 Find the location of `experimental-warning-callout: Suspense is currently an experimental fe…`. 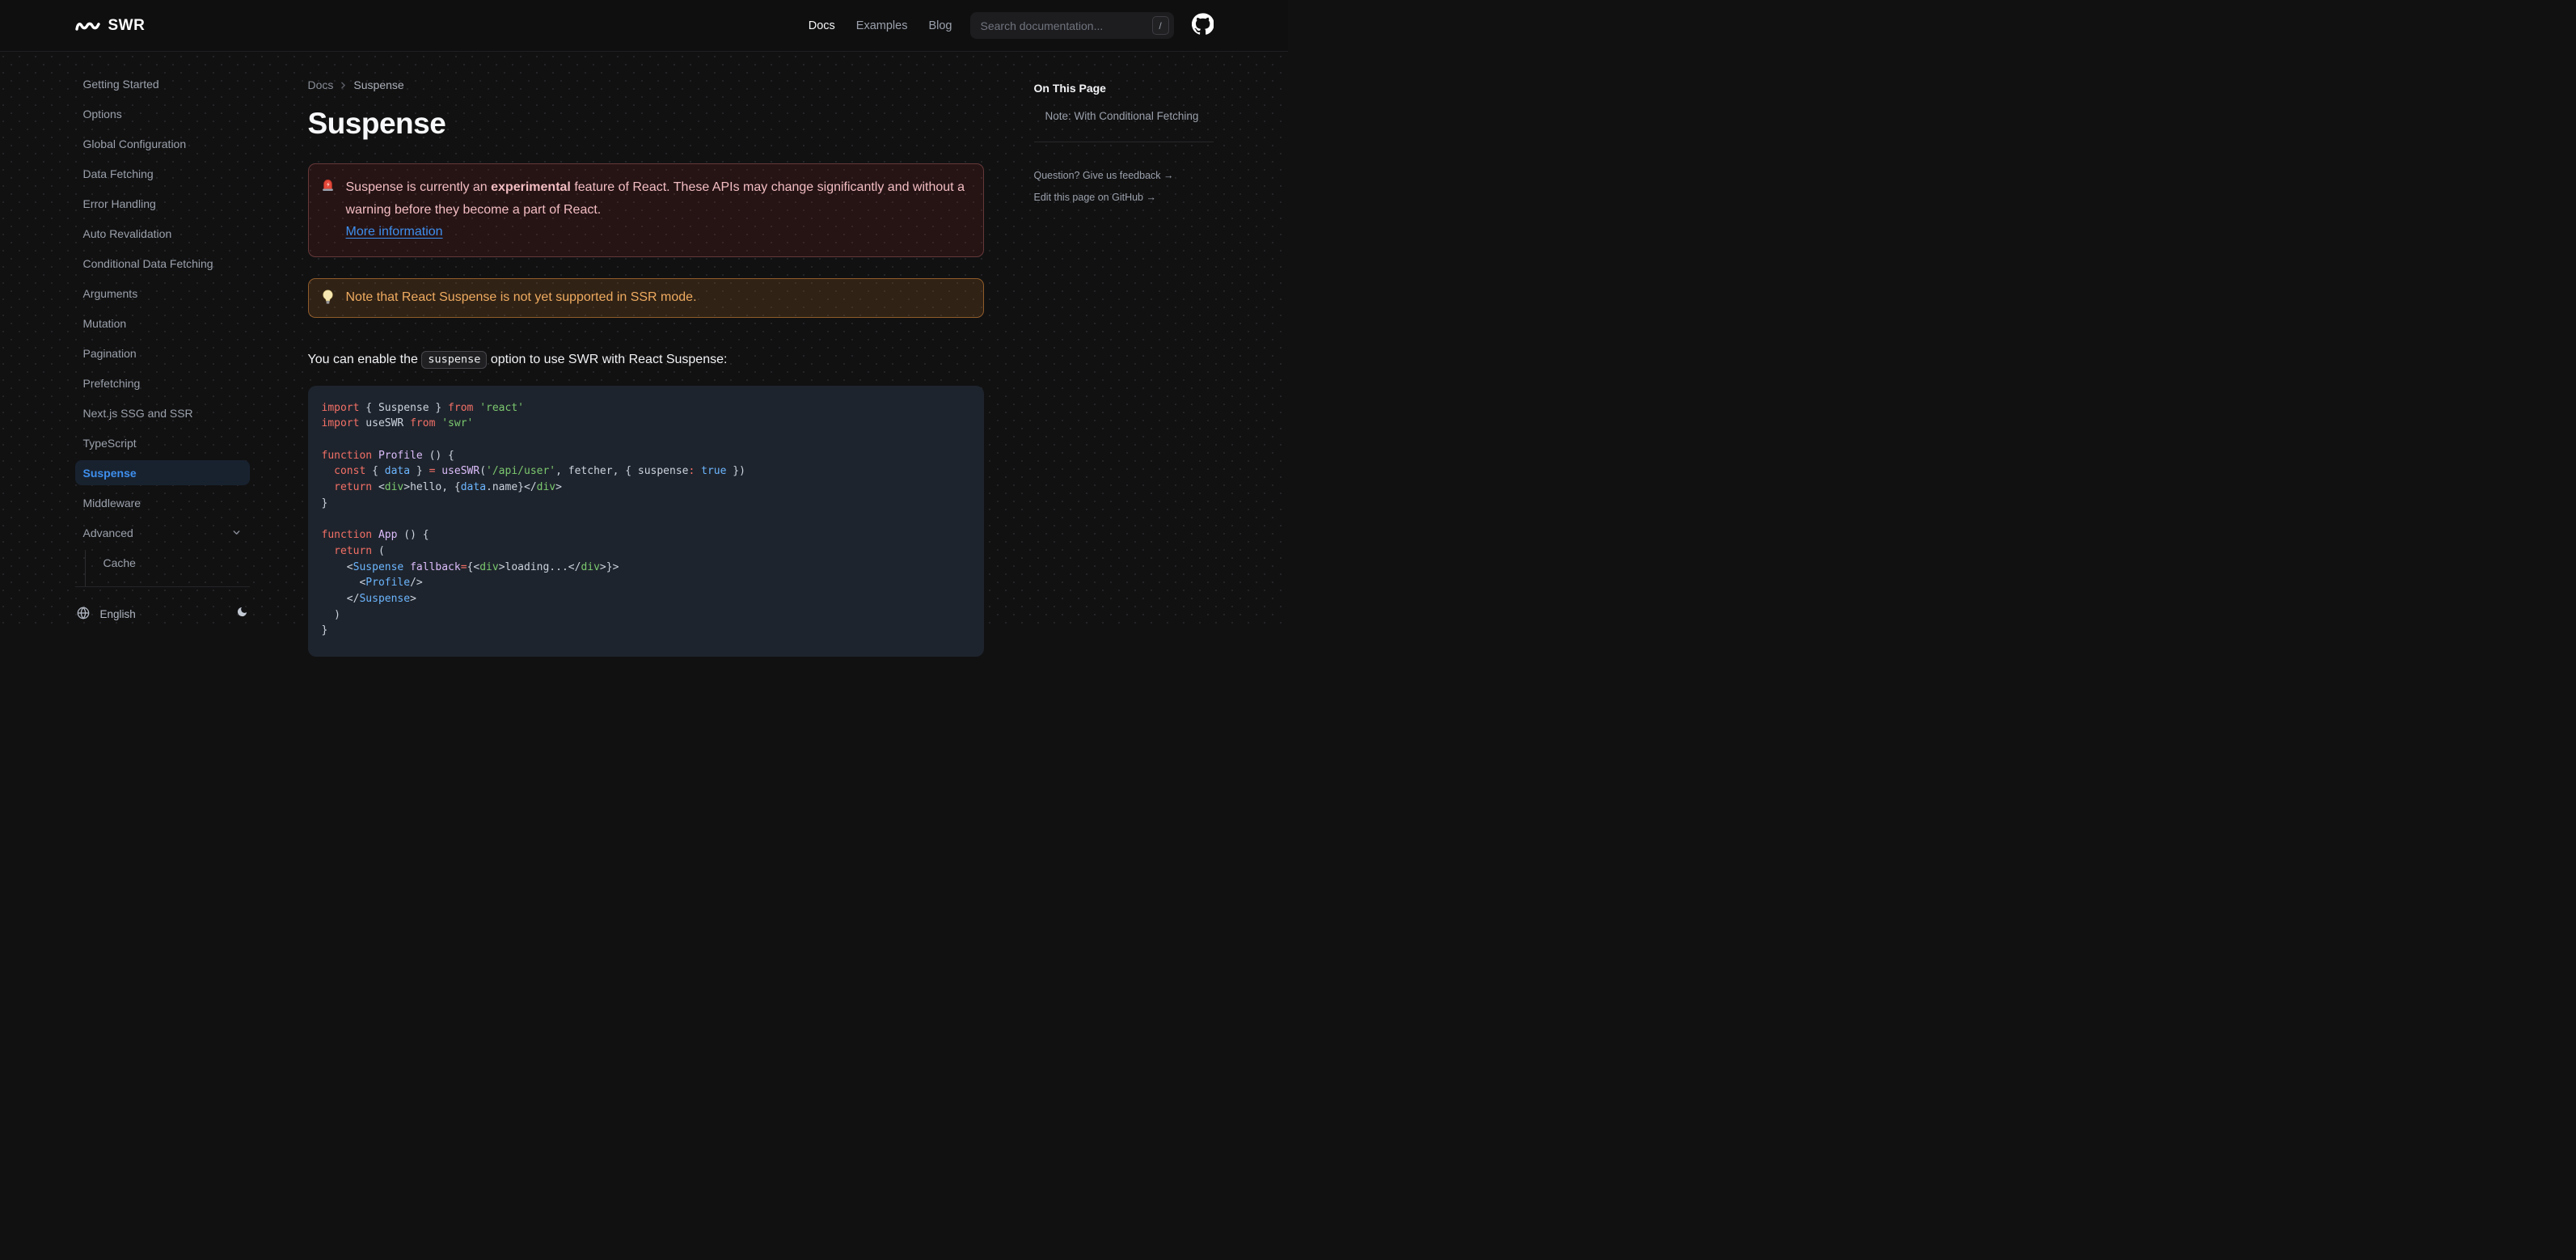

experimental-warning-callout: Suspense is currently an experimental fe… is located at coordinates (645, 210).